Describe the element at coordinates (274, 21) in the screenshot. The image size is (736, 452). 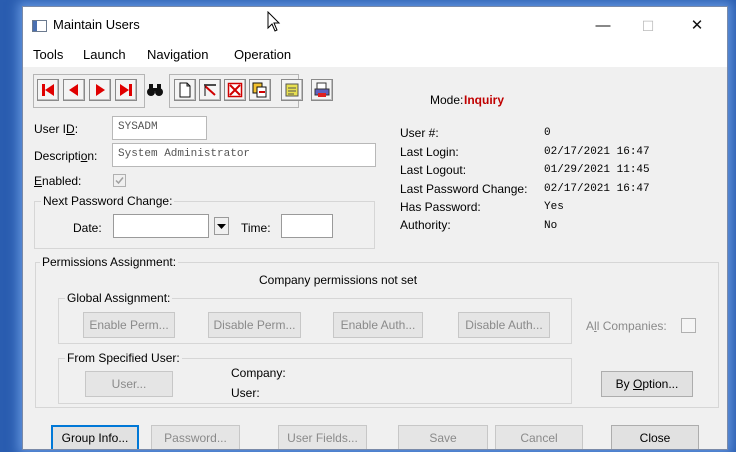
I see `mouse-cursor-icon` at that location.